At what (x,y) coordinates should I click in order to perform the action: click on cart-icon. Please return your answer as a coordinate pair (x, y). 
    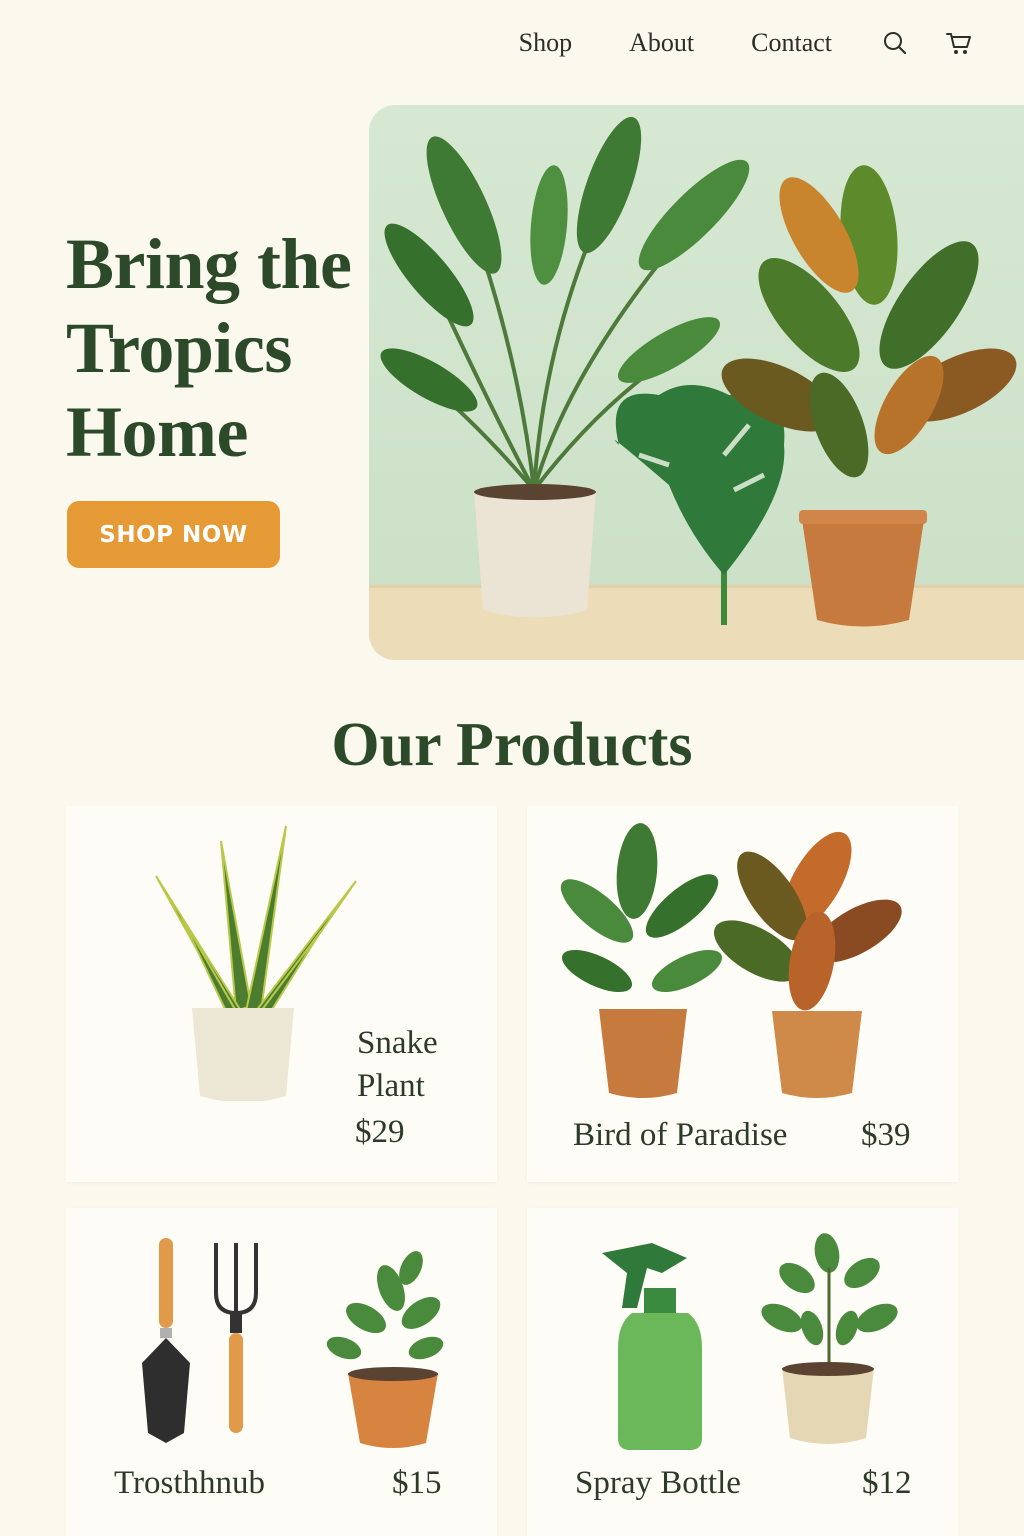
    Looking at the image, I should click on (959, 43).